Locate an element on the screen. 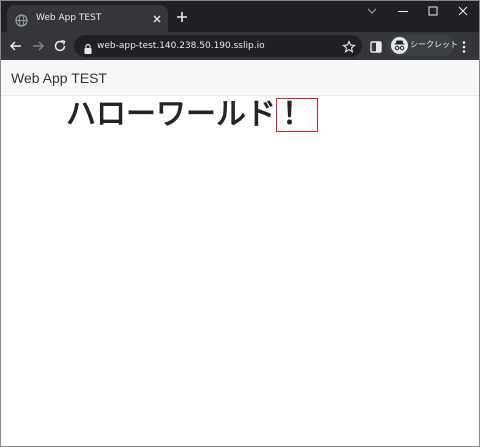 The image size is (480, 447). incognito-profile-button: シークレット is located at coordinates (423, 45).